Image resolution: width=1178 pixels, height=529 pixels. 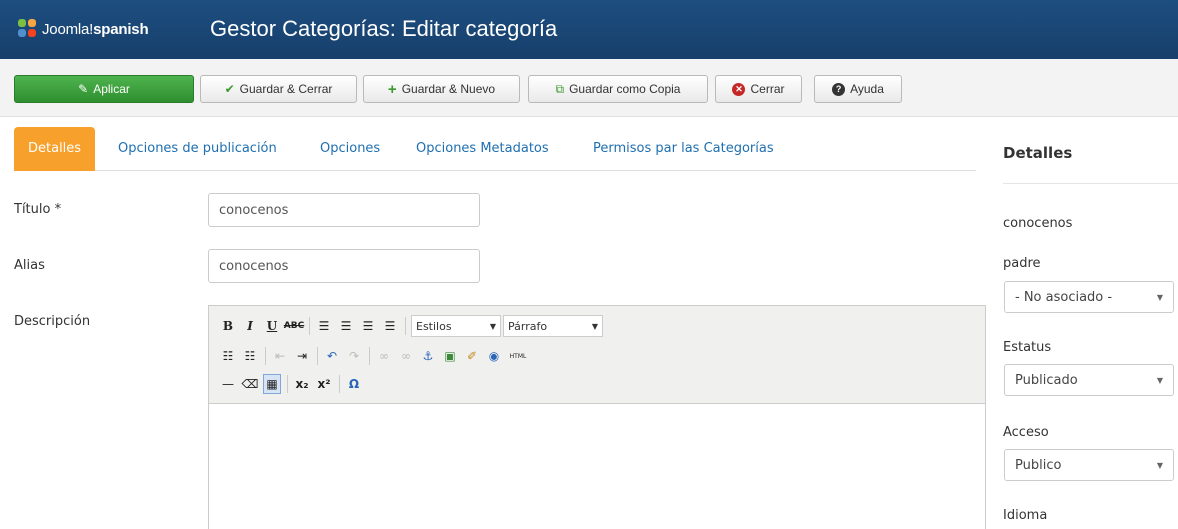 What do you see at coordinates (456, 326) in the screenshot?
I see `styles-select: Estilos ▼` at bounding box center [456, 326].